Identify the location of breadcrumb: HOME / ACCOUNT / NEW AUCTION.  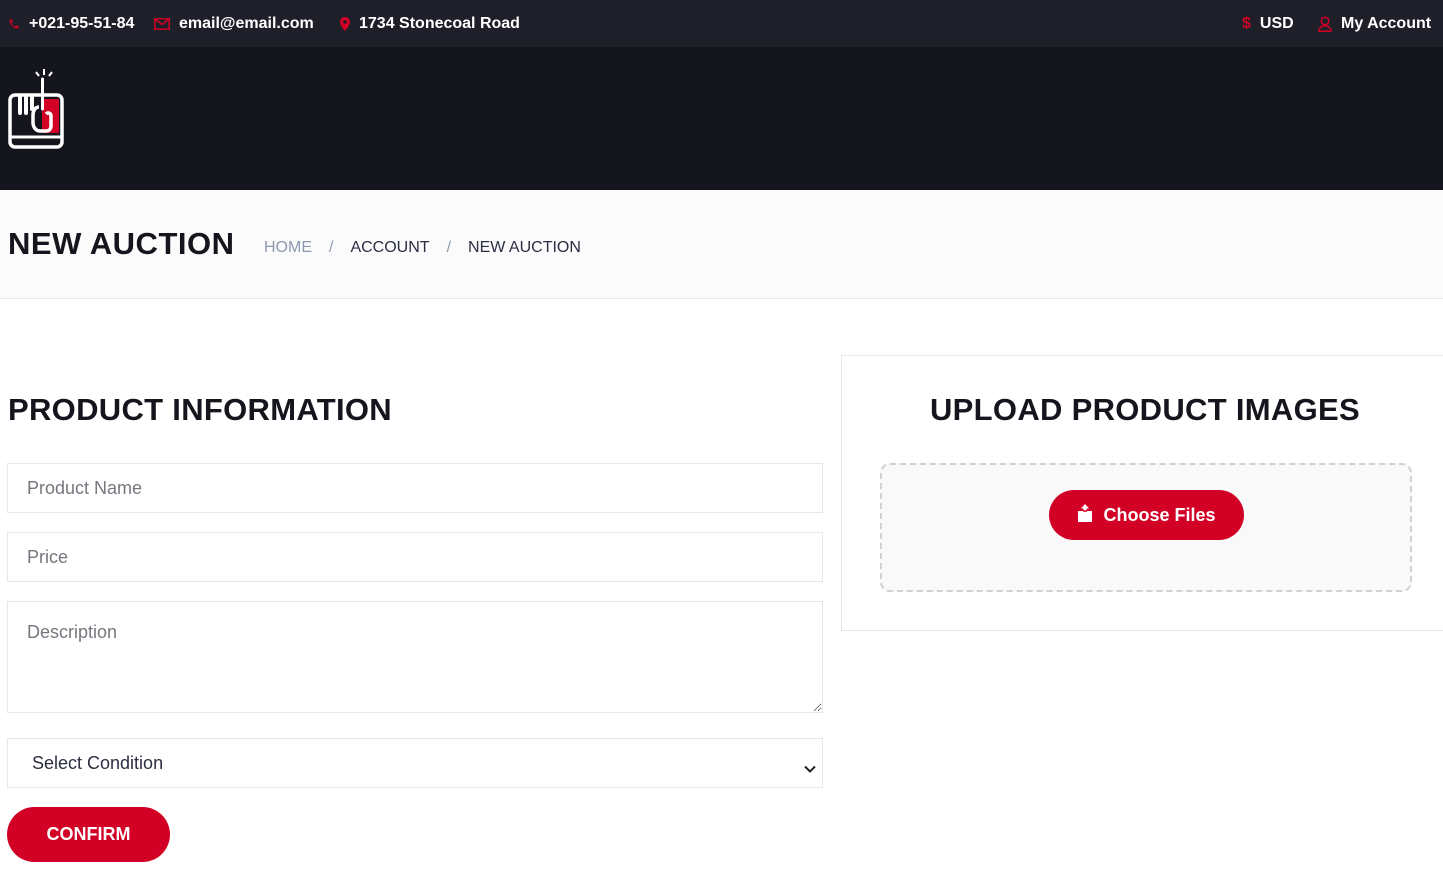
(422, 248).